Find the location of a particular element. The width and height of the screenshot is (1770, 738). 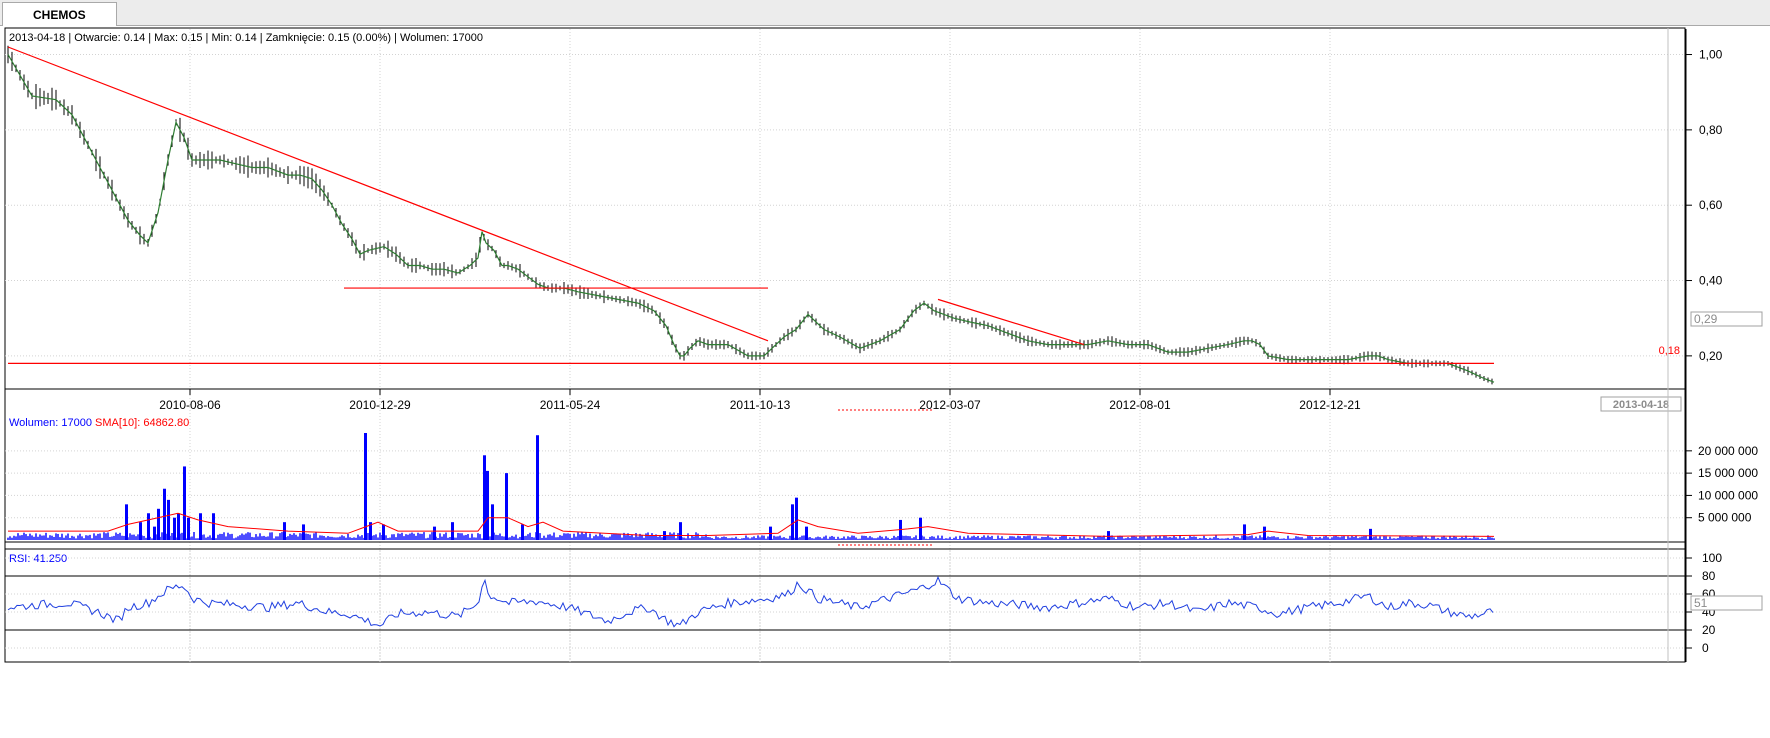

x-tick-label-2: 2011-05-24 is located at coordinates (570, 405).